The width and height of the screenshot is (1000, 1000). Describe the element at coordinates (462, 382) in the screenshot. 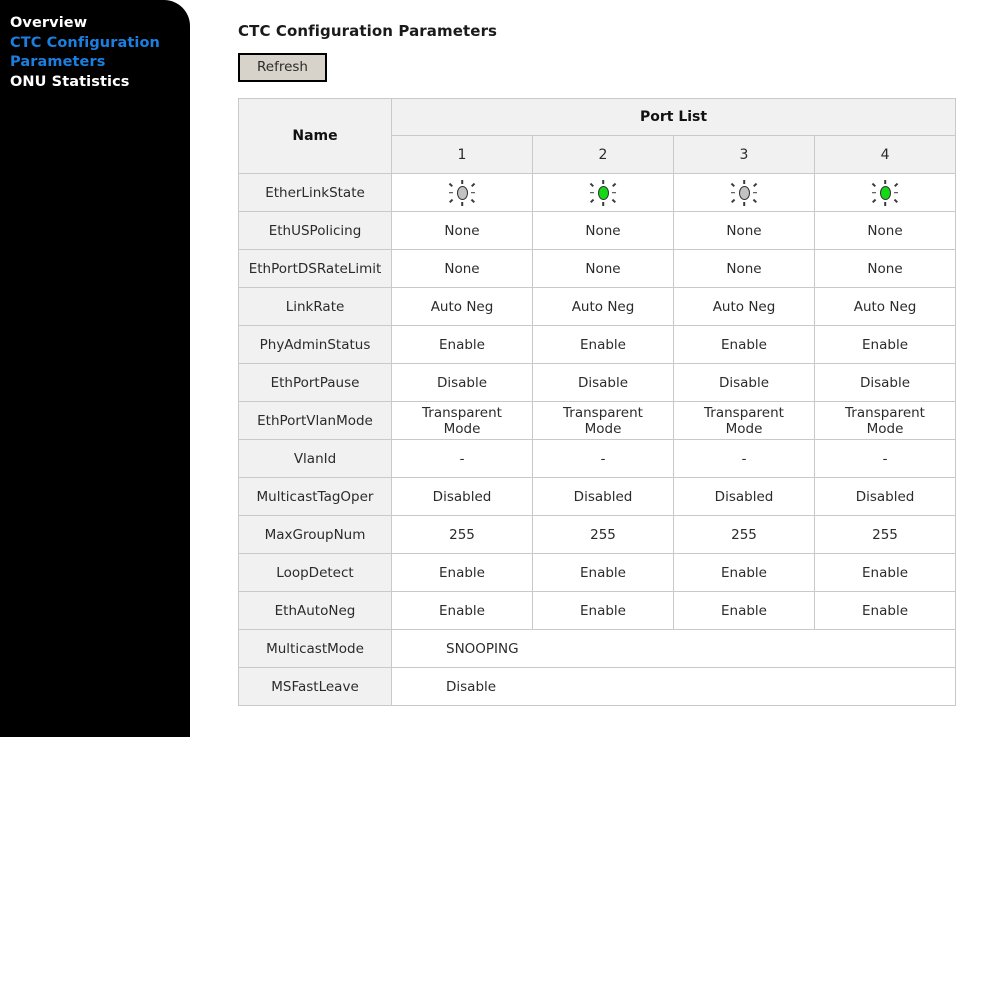

I see `cell-value-port-1: Disable` at that location.